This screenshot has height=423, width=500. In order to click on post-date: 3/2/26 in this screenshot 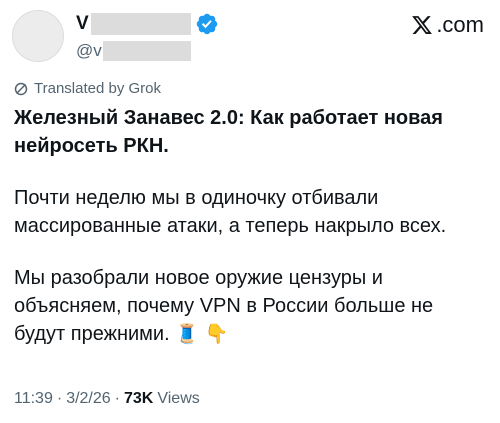, I will do `click(88, 399)`.